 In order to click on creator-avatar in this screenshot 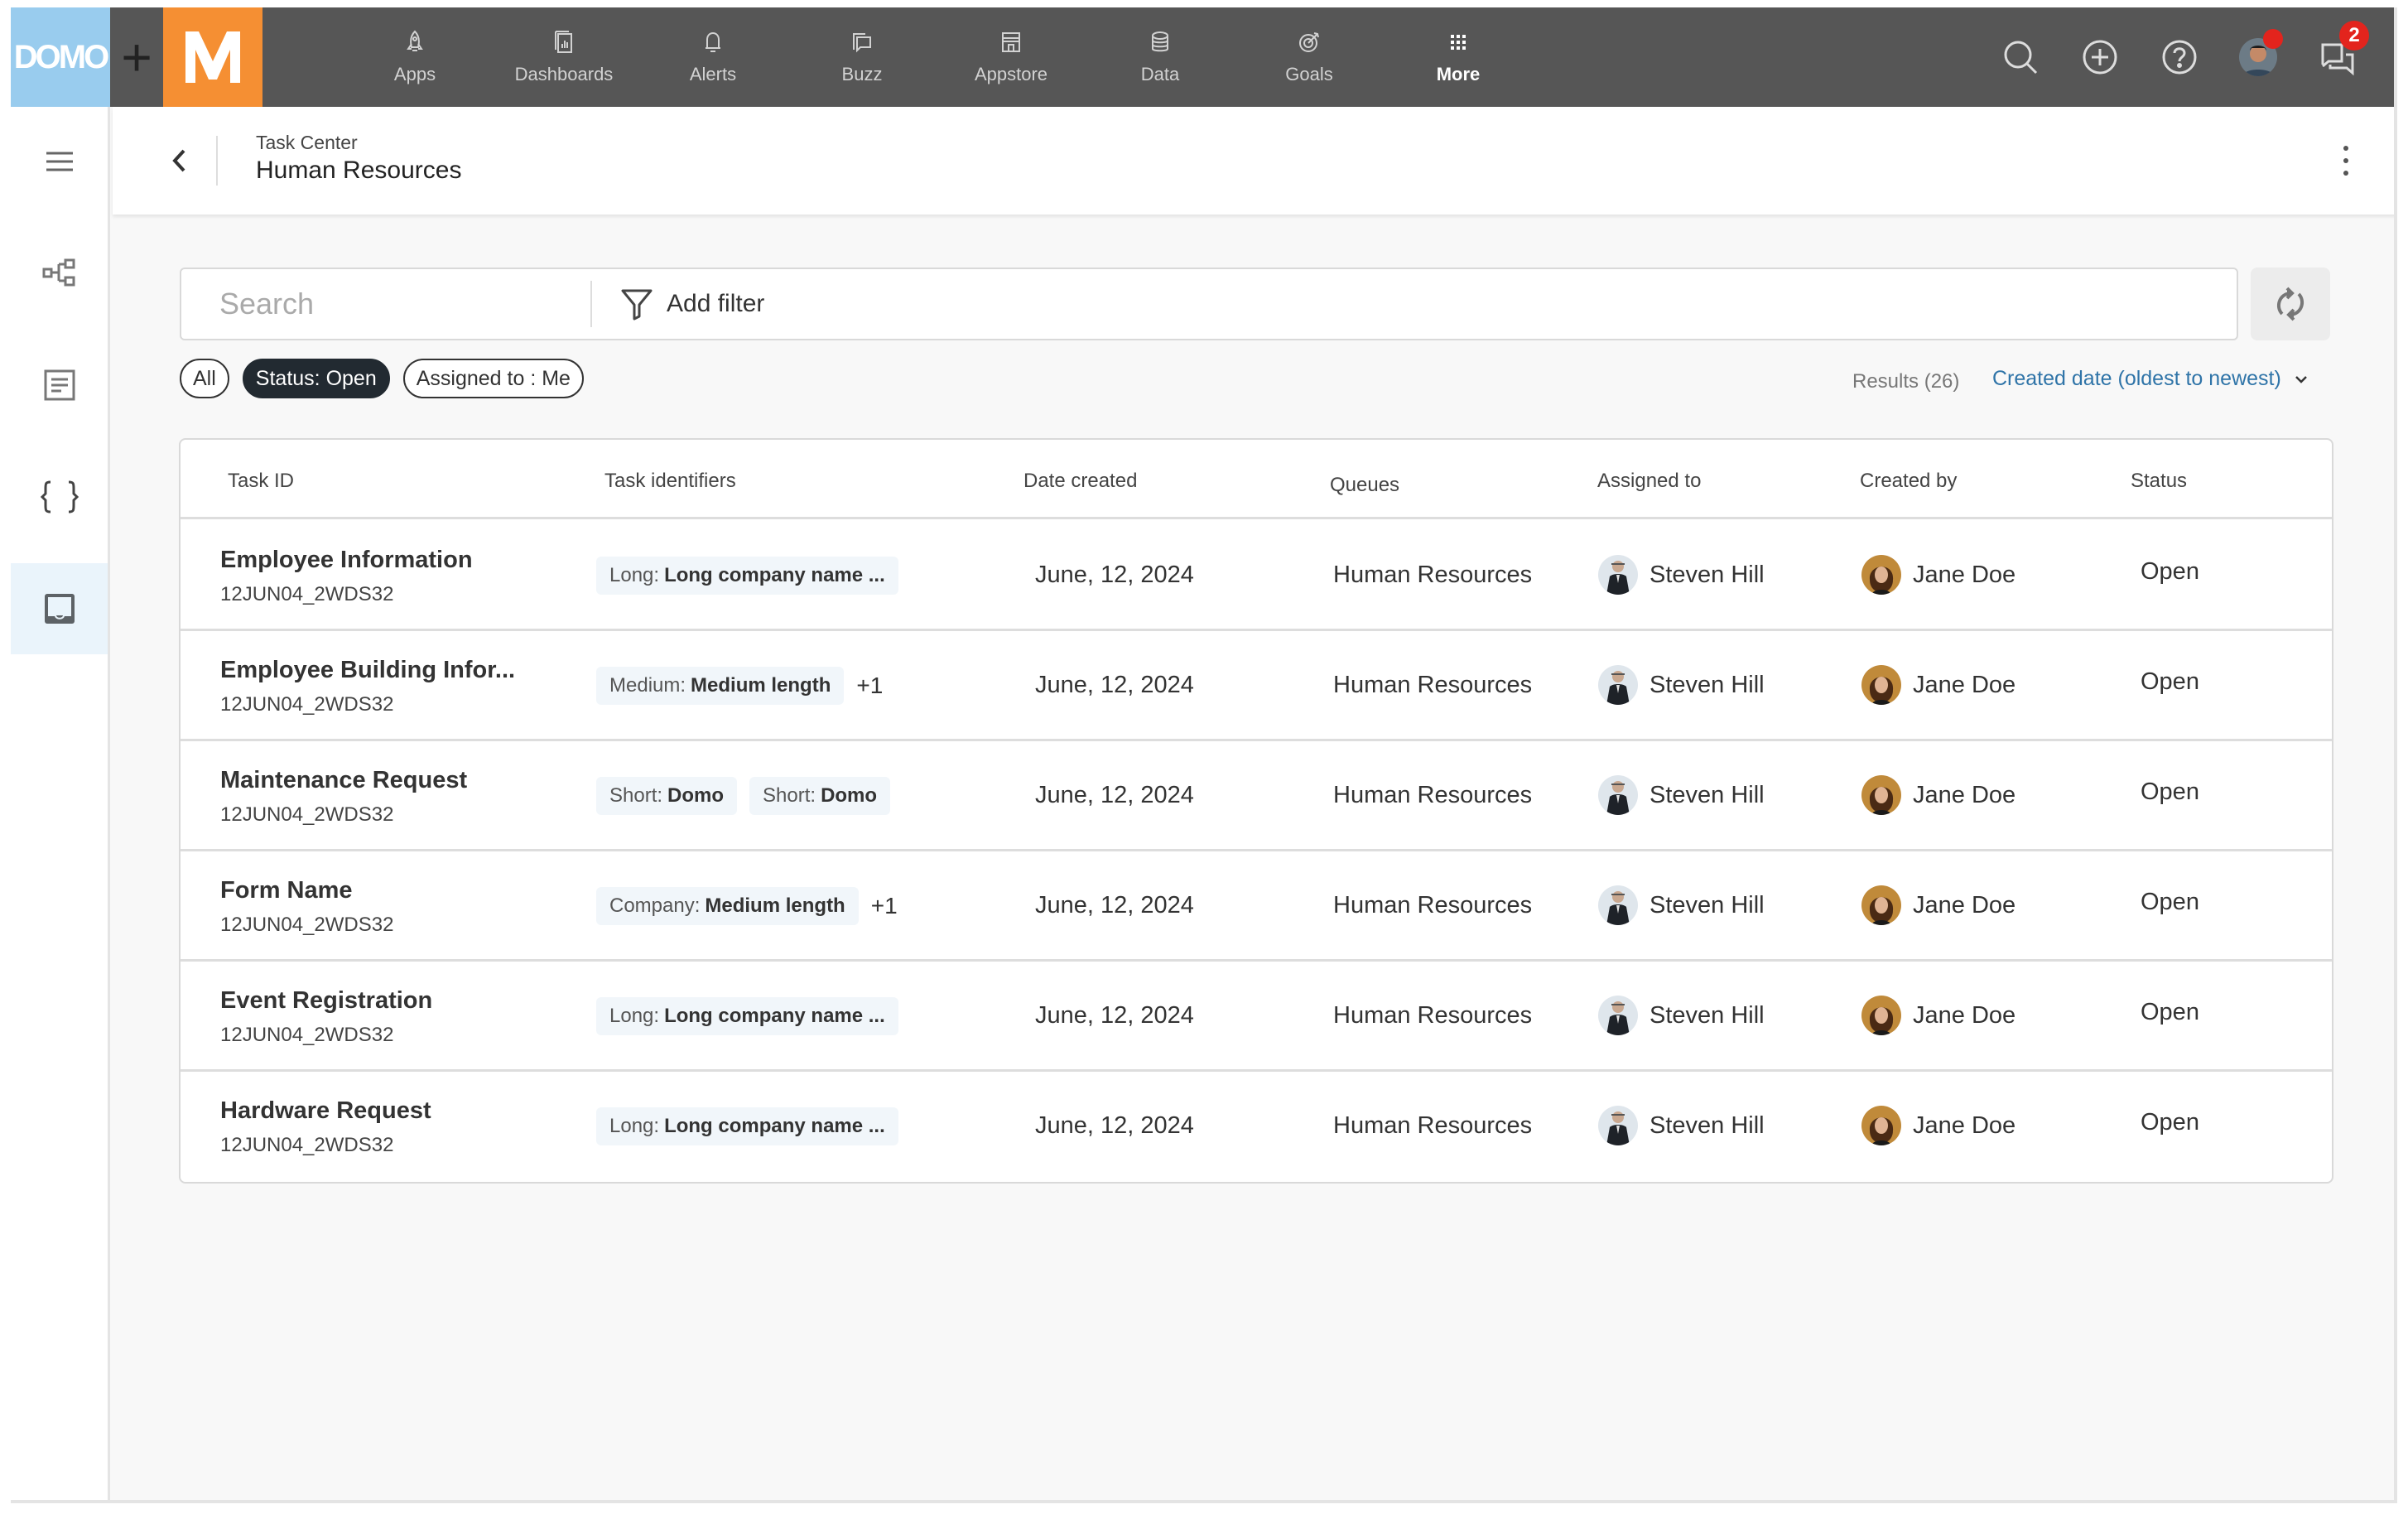, I will do `click(1881, 795)`.